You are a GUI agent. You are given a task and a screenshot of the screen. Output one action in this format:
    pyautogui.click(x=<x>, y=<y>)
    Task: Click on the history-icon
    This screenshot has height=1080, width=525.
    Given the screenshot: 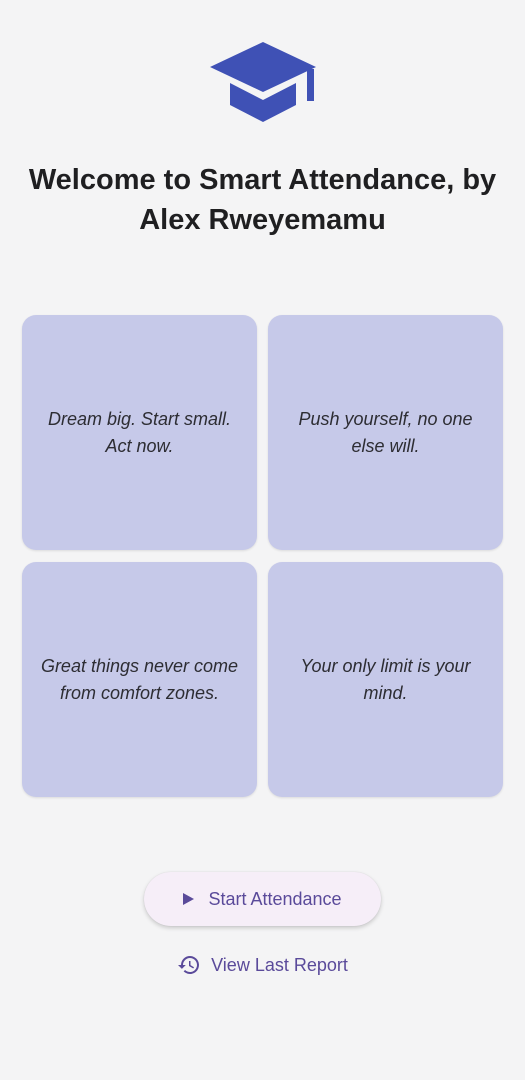 What is the action you would take?
    pyautogui.click(x=189, y=965)
    